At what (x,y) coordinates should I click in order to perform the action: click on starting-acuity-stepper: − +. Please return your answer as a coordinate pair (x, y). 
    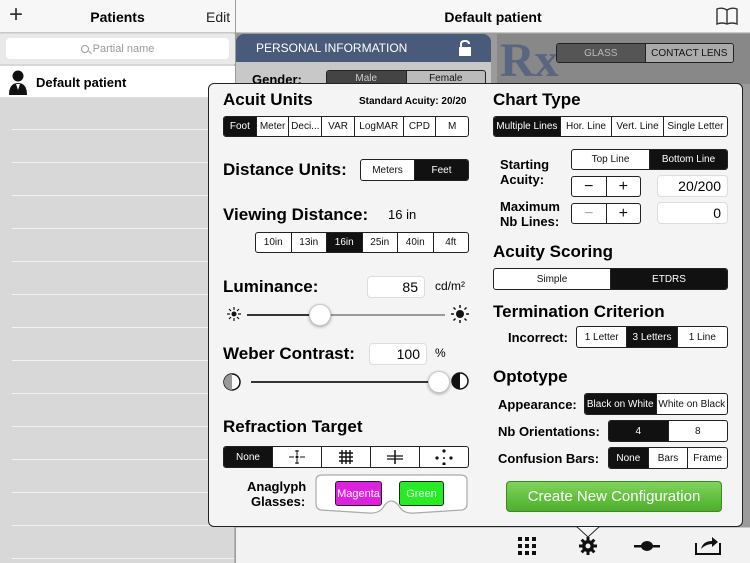
    Looking at the image, I should click on (606, 186).